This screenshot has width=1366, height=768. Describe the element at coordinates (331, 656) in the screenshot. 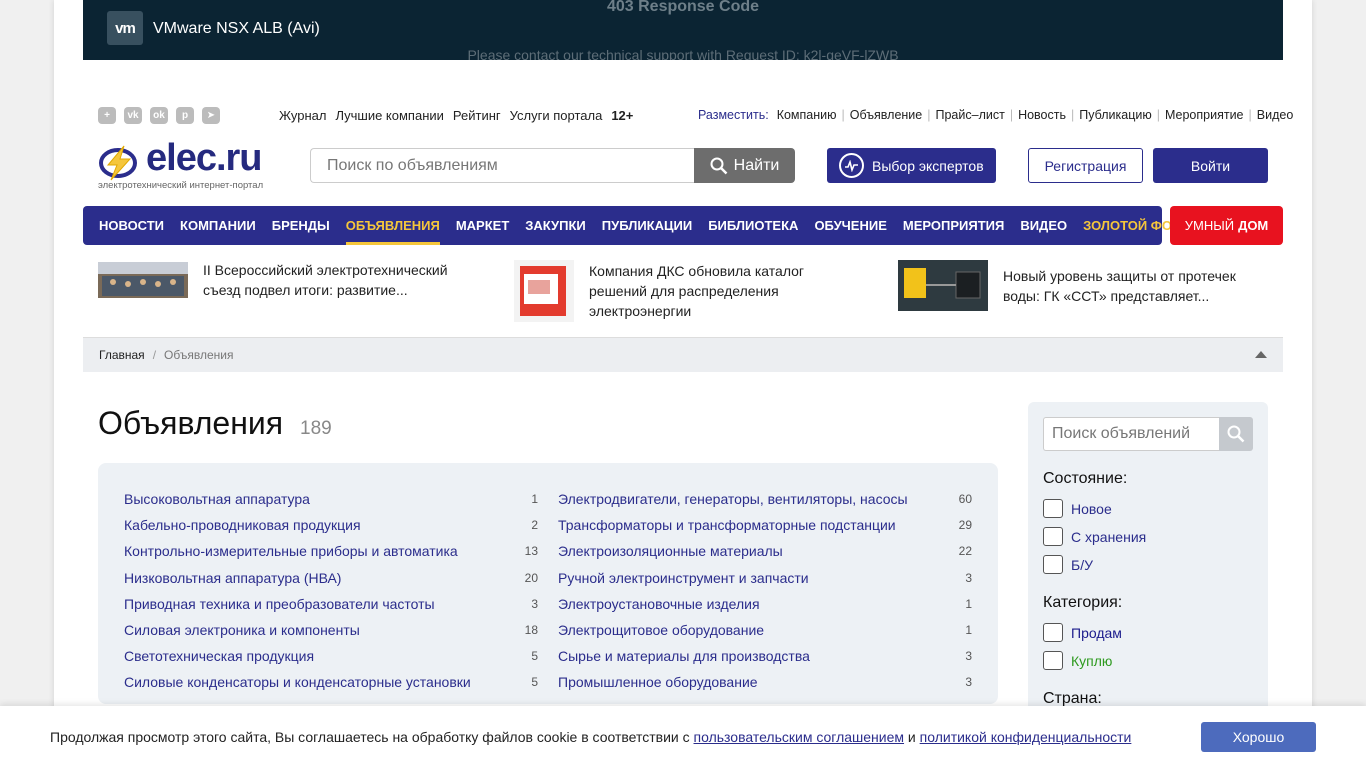

I see `category-item: Светотехническая продукция 5` at that location.